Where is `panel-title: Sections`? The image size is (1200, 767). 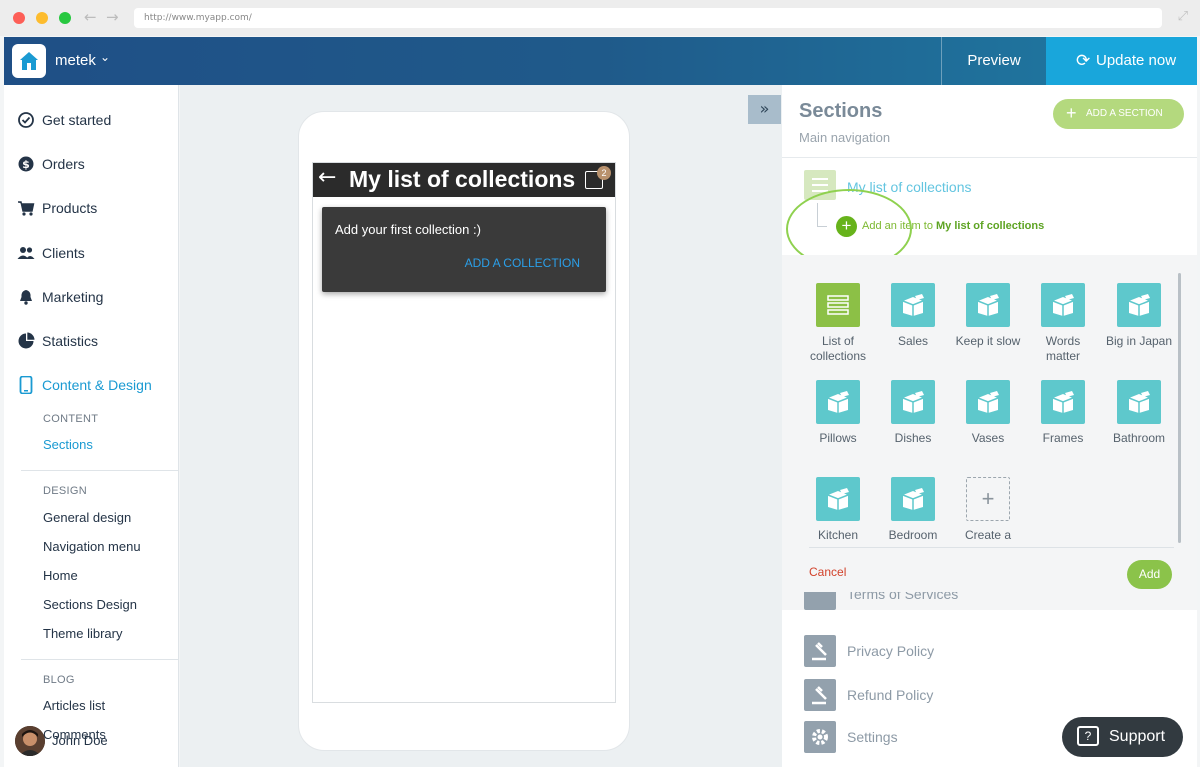 panel-title: Sections is located at coordinates (841, 111).